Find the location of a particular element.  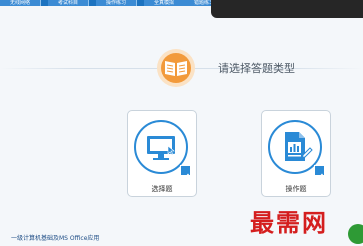

operation-question-button: 操作题 is located at coordinates (296, 153).